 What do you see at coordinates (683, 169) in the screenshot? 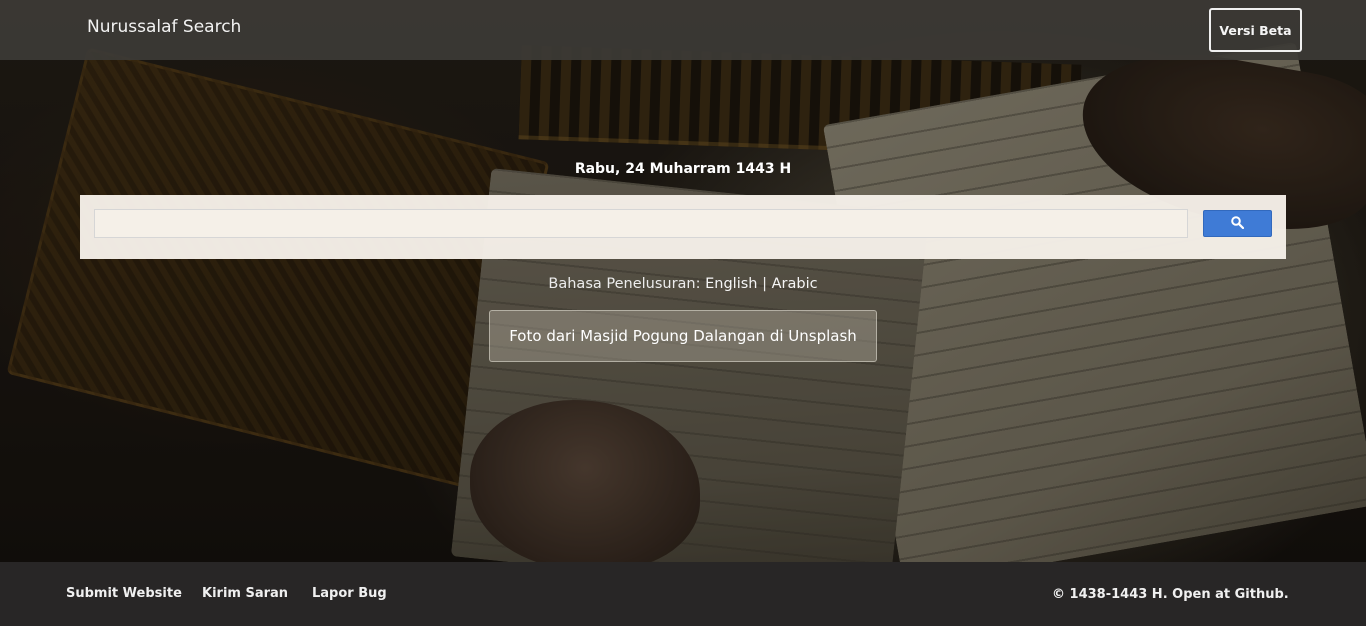
I see `hijri-date: Rabu, 24 Muharram 1443 H` at bounding box center [683, 169].